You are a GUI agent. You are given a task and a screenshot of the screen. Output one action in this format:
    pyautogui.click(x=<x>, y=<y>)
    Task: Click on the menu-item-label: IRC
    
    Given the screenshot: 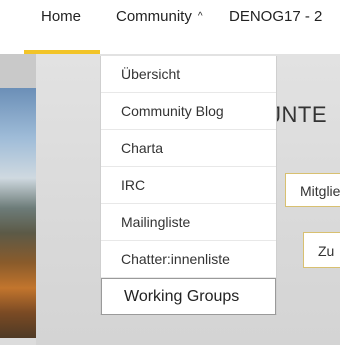 What is the action you would take?
    pyautogui.click(x=133, y=185)
    